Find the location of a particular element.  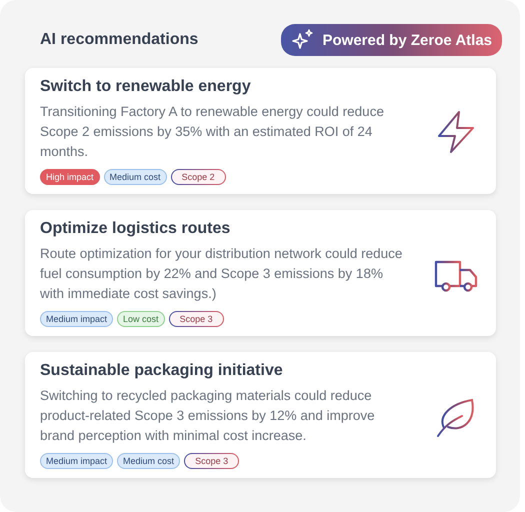

card-description: Switching to recycled packaging materials could reduce product-related Scope 3 emissions by 12% and improve brand perception with minimal cost increase. is located at coordinates (208, 416).